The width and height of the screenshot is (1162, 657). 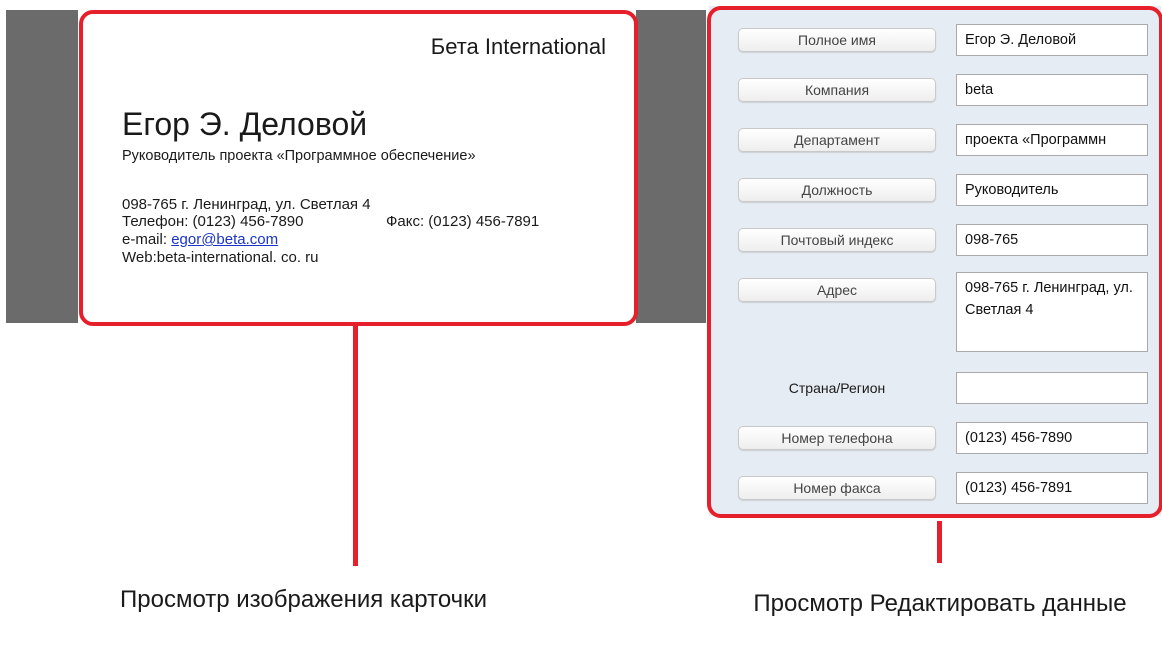 I want to click on card-view-pointer, so click(x=355, y=446).